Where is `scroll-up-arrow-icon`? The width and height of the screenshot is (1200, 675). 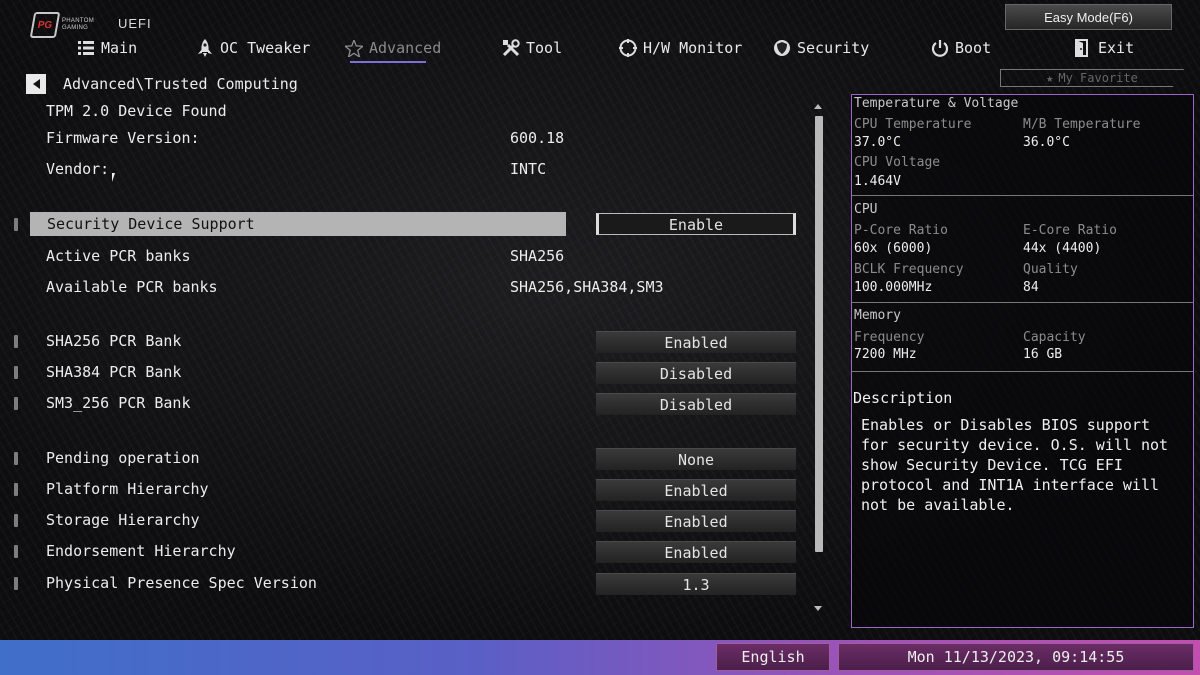
scroll-up-arrow-icon is located at coordinates (818, 106).